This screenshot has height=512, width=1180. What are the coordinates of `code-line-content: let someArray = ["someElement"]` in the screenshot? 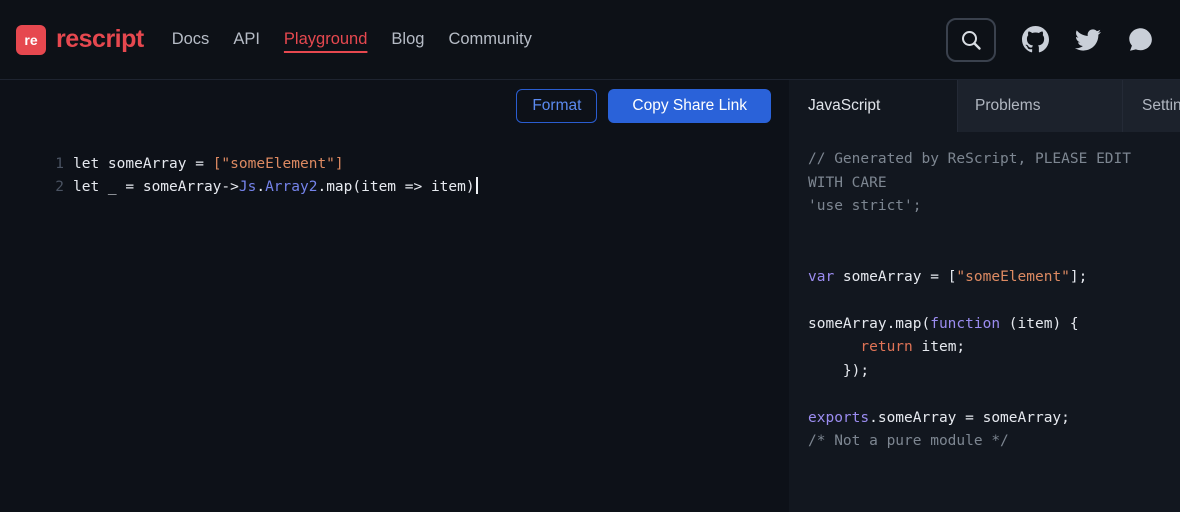 It's located at (204, 164).